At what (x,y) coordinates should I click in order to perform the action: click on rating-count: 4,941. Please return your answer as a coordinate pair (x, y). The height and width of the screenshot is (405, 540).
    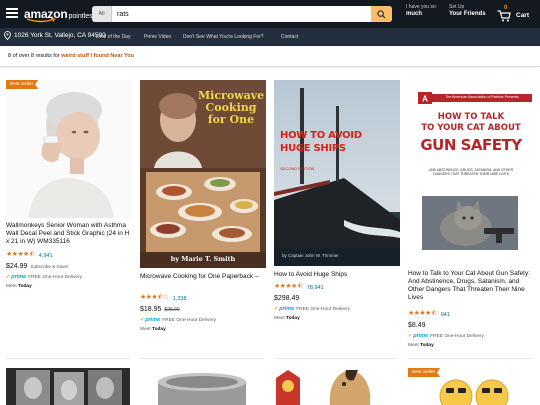
    Looking at the image, I should click on (46, 256).